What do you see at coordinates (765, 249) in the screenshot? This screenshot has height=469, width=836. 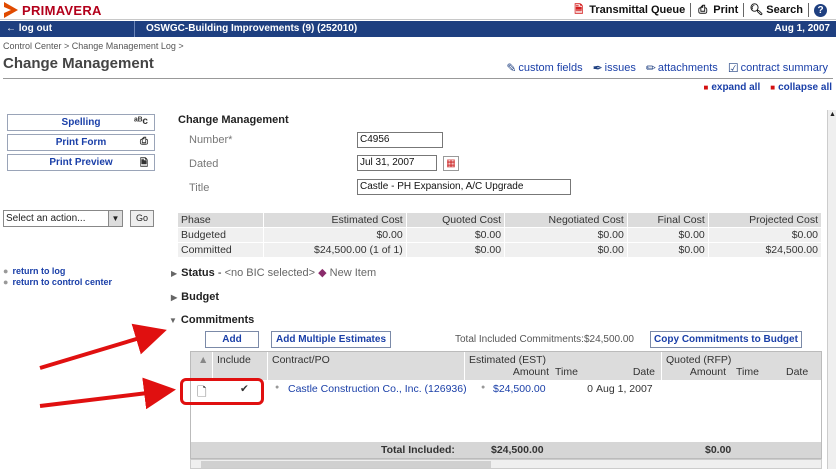 I see `table-cell: $24,500.00` at bounding box center [765, 249].